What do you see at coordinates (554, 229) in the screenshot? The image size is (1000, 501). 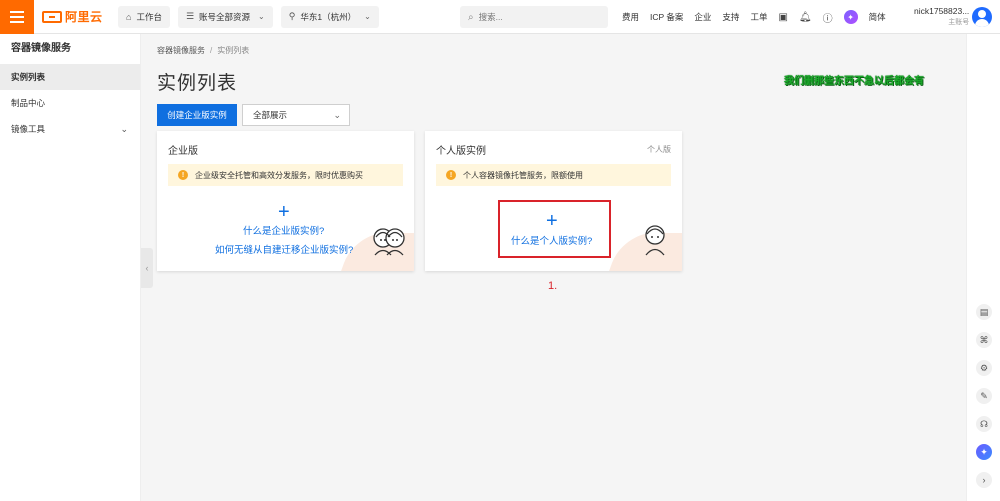 I see `highlight-box` at bounding box center [554, 229].